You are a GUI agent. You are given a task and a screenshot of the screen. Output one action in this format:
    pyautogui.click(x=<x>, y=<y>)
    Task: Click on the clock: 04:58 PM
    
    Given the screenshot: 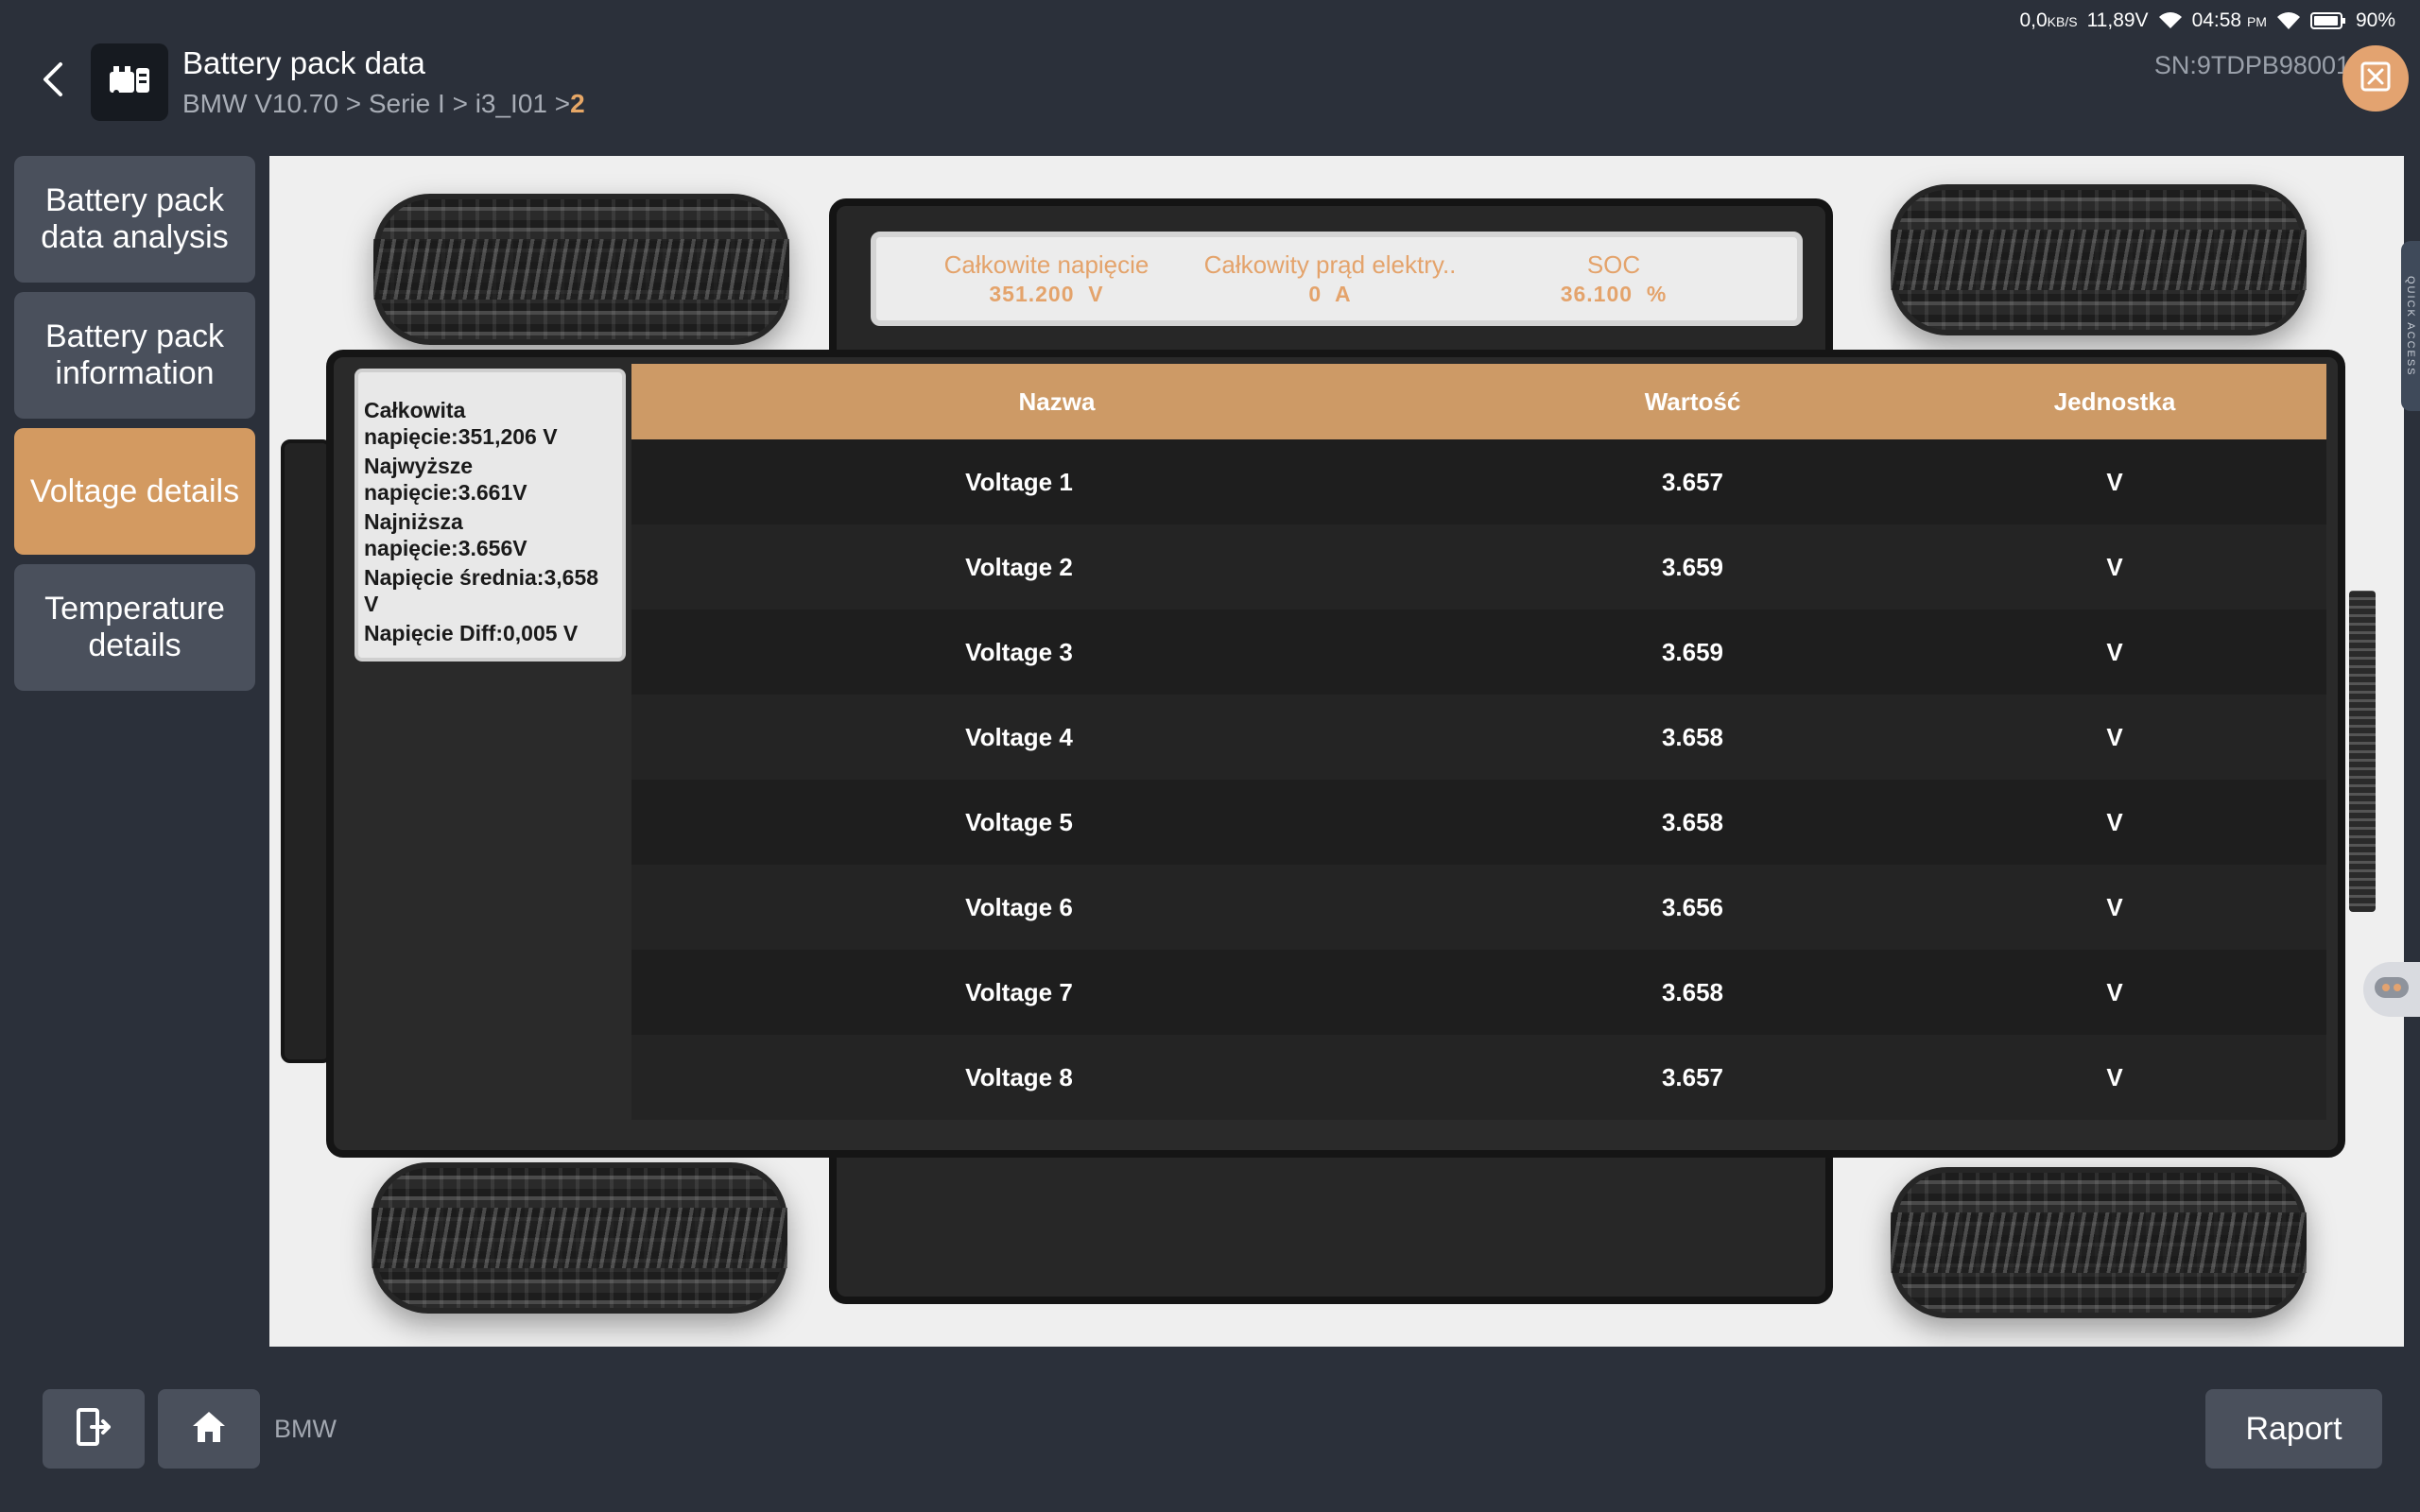 What is the action you would take?
    pyautogui.click(x=2229, y=20)
    